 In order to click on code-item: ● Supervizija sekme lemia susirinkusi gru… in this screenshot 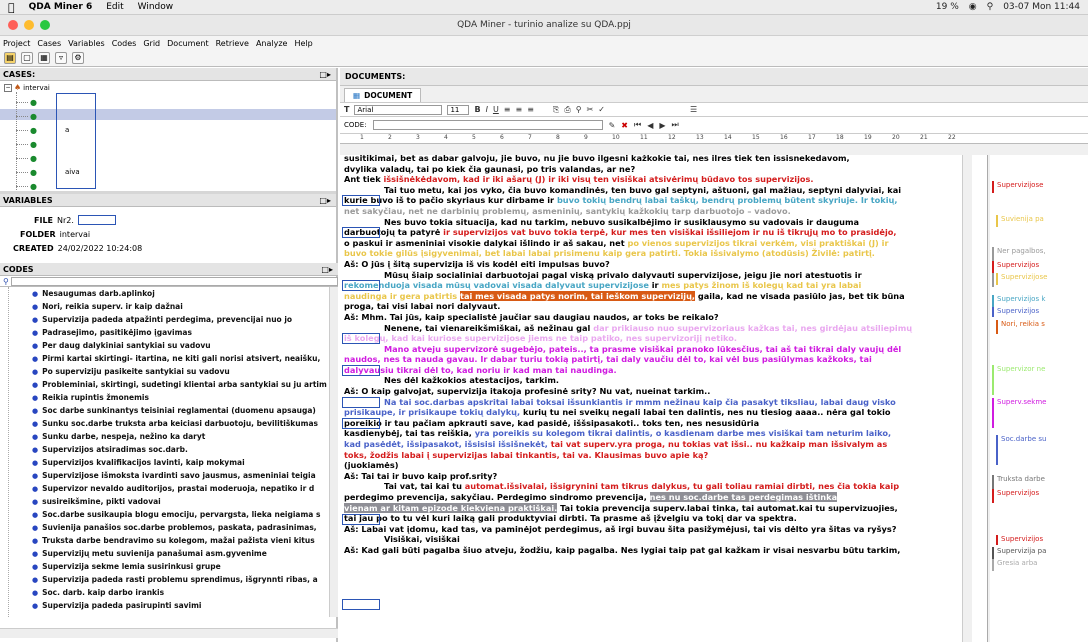, I will do `click(126, 566)`.